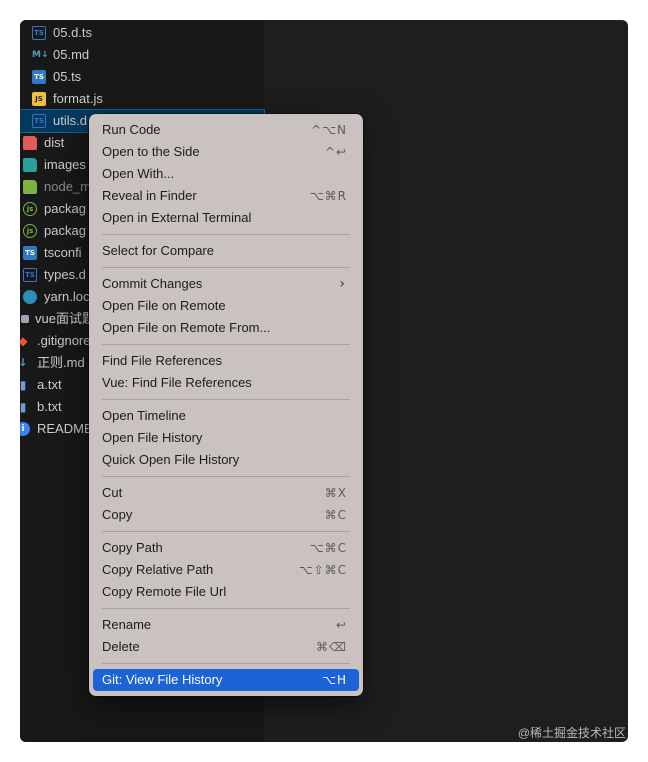 This screenshot has height=762, width=648. I want to click on folder-node-modules: node_m, so click(57, 187).